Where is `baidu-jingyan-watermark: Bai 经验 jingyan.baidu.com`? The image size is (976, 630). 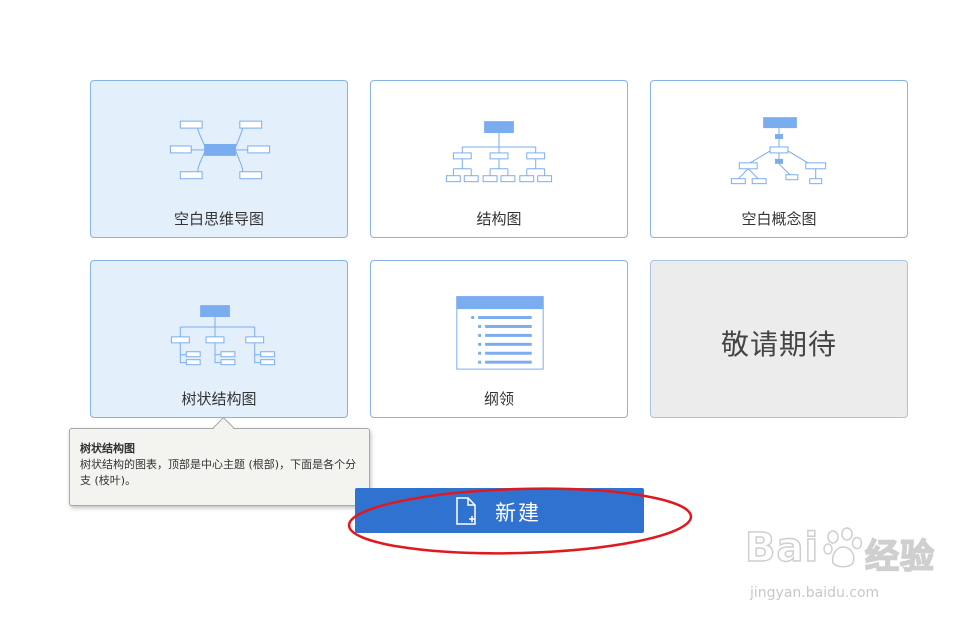
baidu-jingyan-watermark: Bai 经验 jingyan.baidu.com is located at coordinates (859, 565).